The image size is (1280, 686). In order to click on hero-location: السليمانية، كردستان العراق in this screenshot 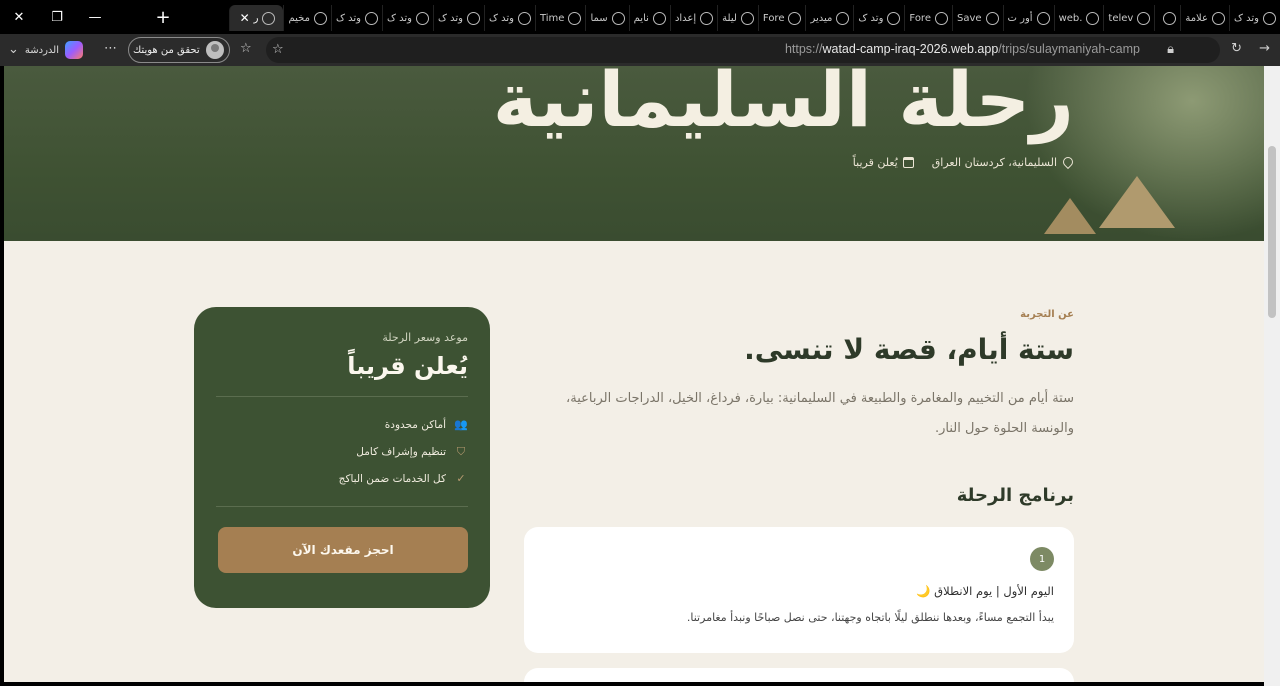, I will do `click(1002, 162)`.